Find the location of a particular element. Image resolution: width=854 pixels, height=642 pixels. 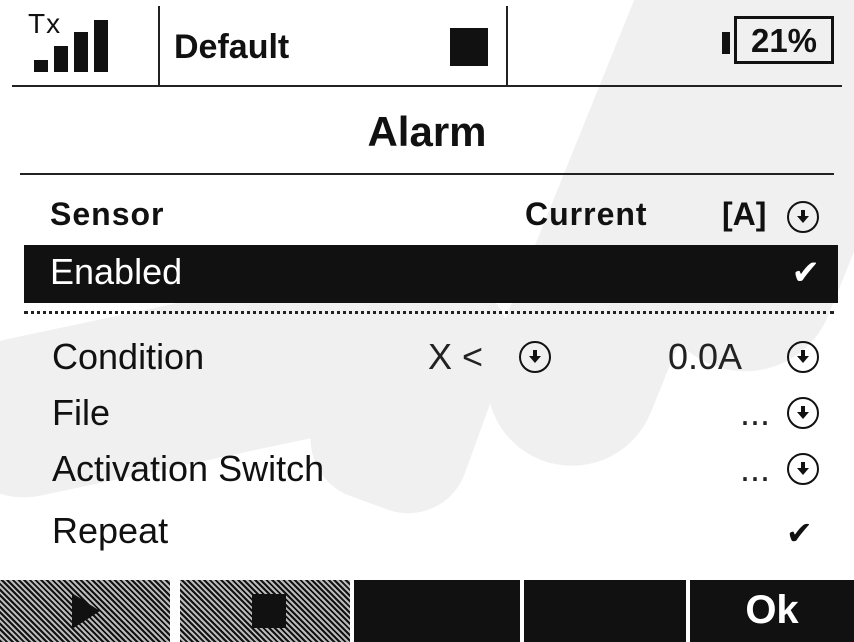

stop-button is located at coordinates (265, 611).